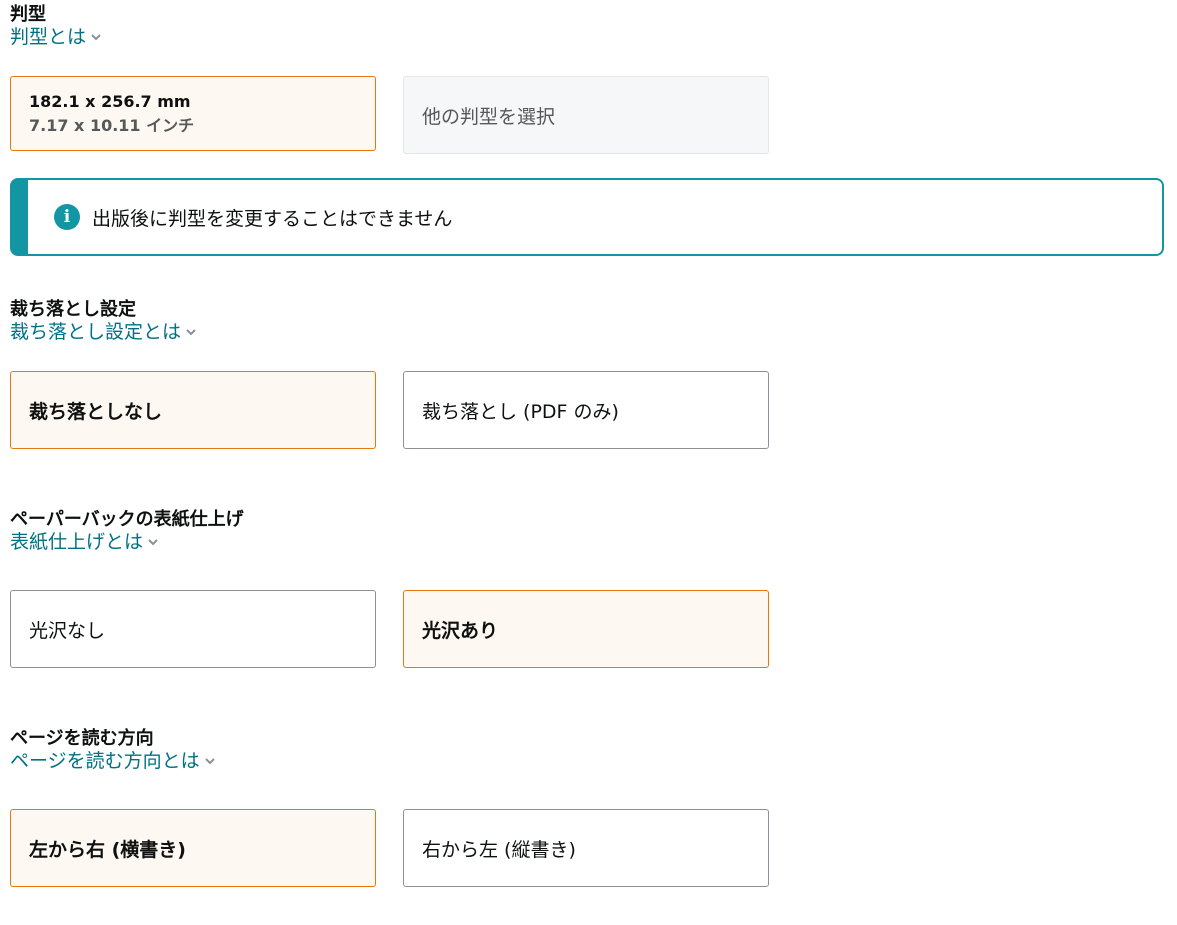  Describe the element at coordinates (28, 14) in the screenshot. I see `trim-size-title: 判型` at that location.